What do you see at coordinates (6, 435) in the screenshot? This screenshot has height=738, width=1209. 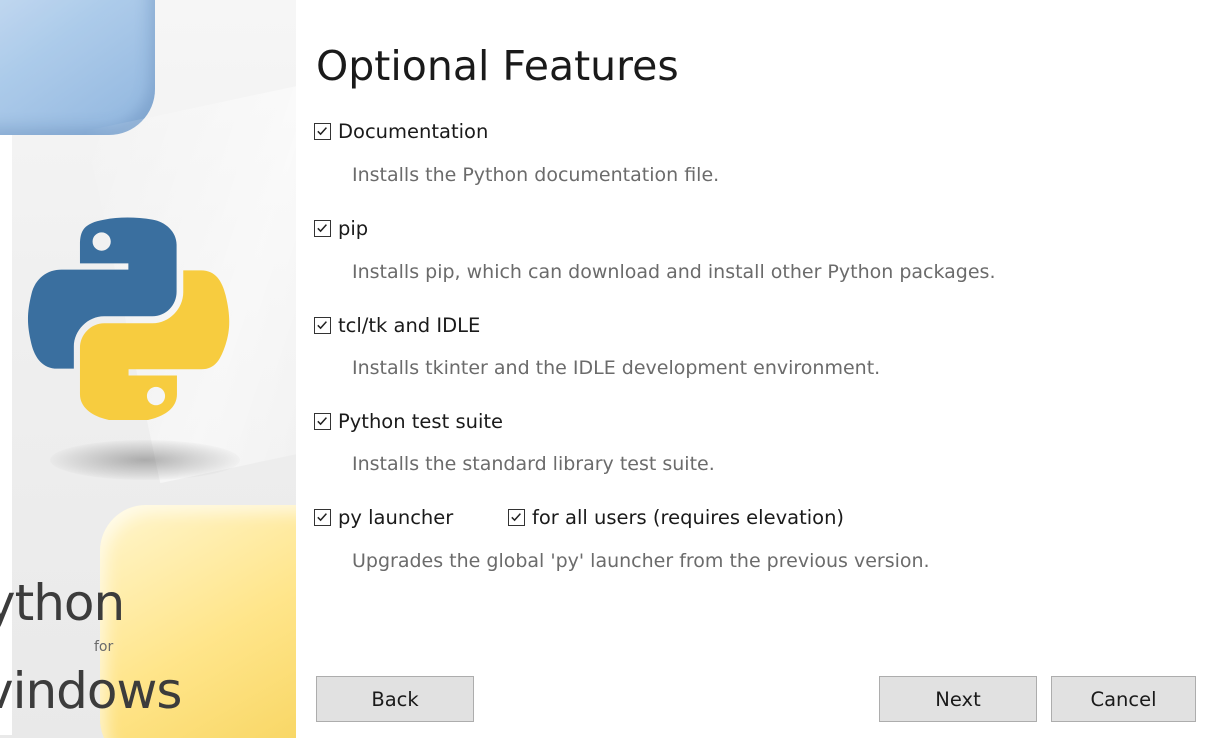 I see `banner-edge` at bounding box center [6, 435].